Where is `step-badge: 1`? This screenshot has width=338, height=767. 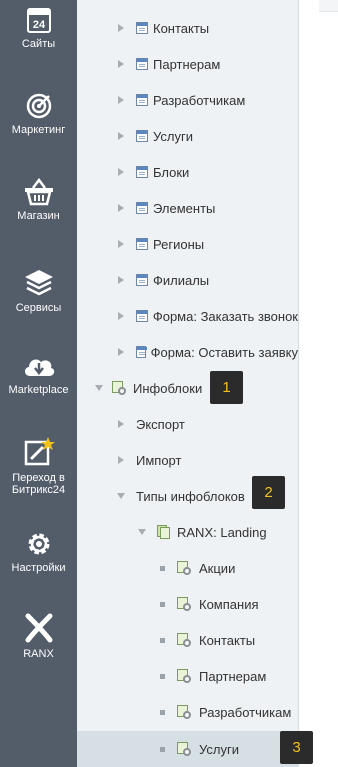 step-badge: 1 is located at coordinates (226, 387).